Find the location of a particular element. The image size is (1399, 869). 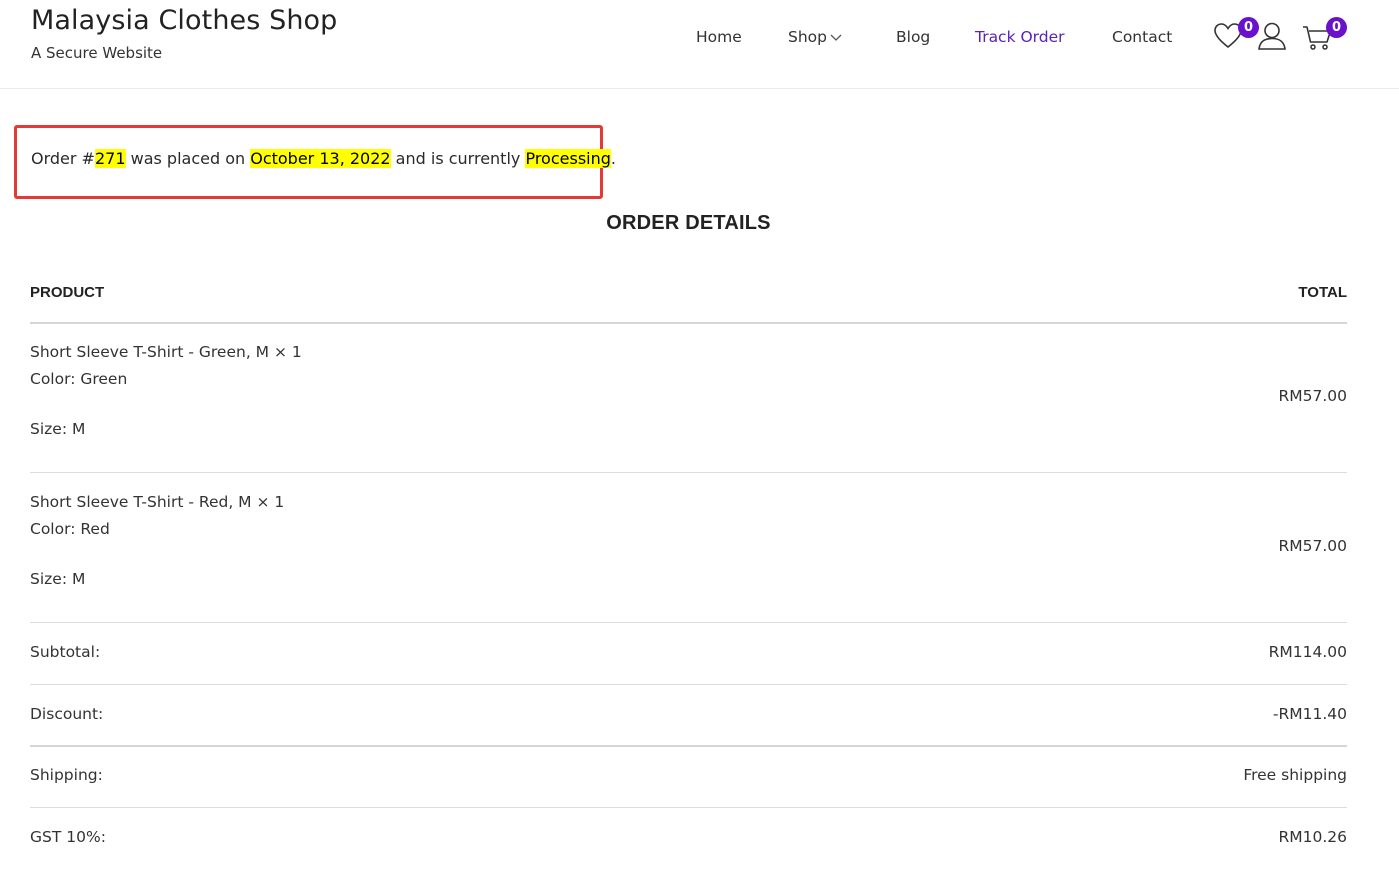

nav-shop-label: Shop is located at coordinates (807, 37).